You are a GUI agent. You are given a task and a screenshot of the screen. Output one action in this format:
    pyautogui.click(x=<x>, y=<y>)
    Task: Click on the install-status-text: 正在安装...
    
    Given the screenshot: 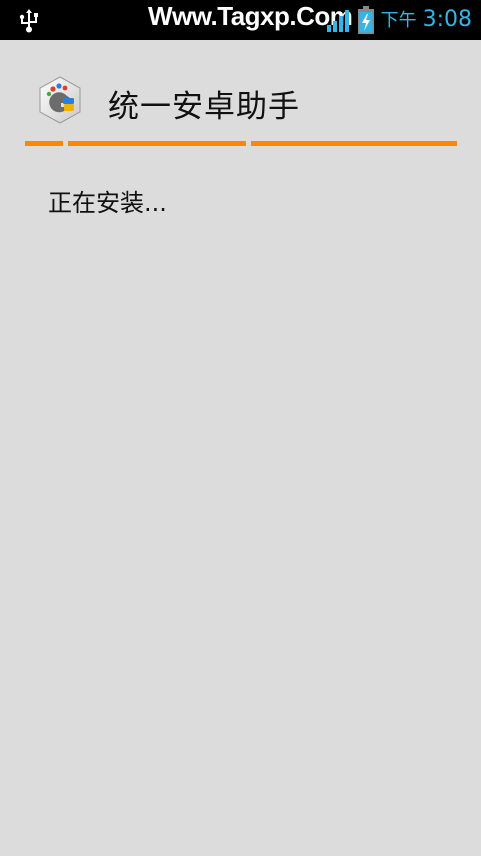 What is the action you would take?
    pyautogui.click(x=107, y=203)
    